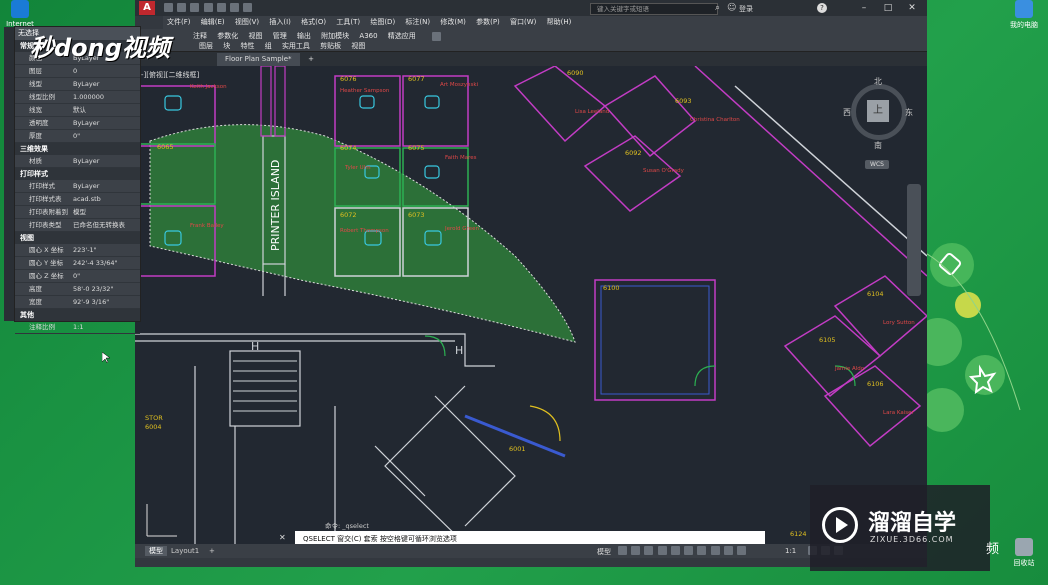 This screenshot has width=1048, height=585. What do you see at coordinates (185, 551) in the screenshot?
I see `tab-layout1: Layout1` at bounding box center [185, 551].